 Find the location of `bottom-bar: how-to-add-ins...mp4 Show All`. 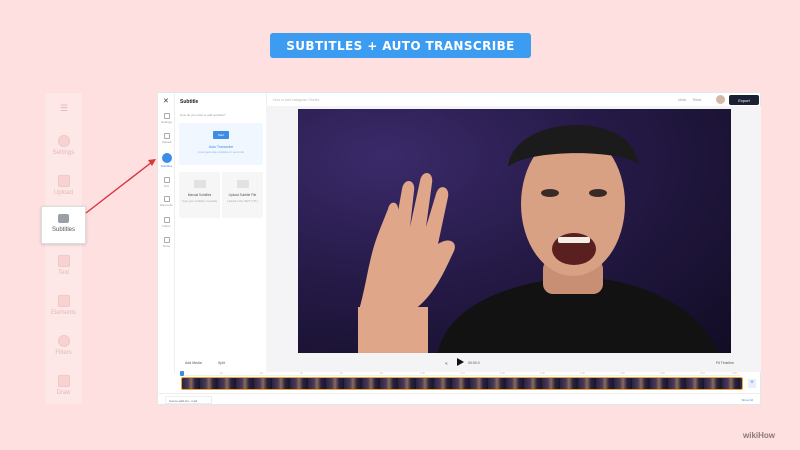

bottom-bar: how-to-add-ins...mp4 Show All is located at coordinates (459, 399).